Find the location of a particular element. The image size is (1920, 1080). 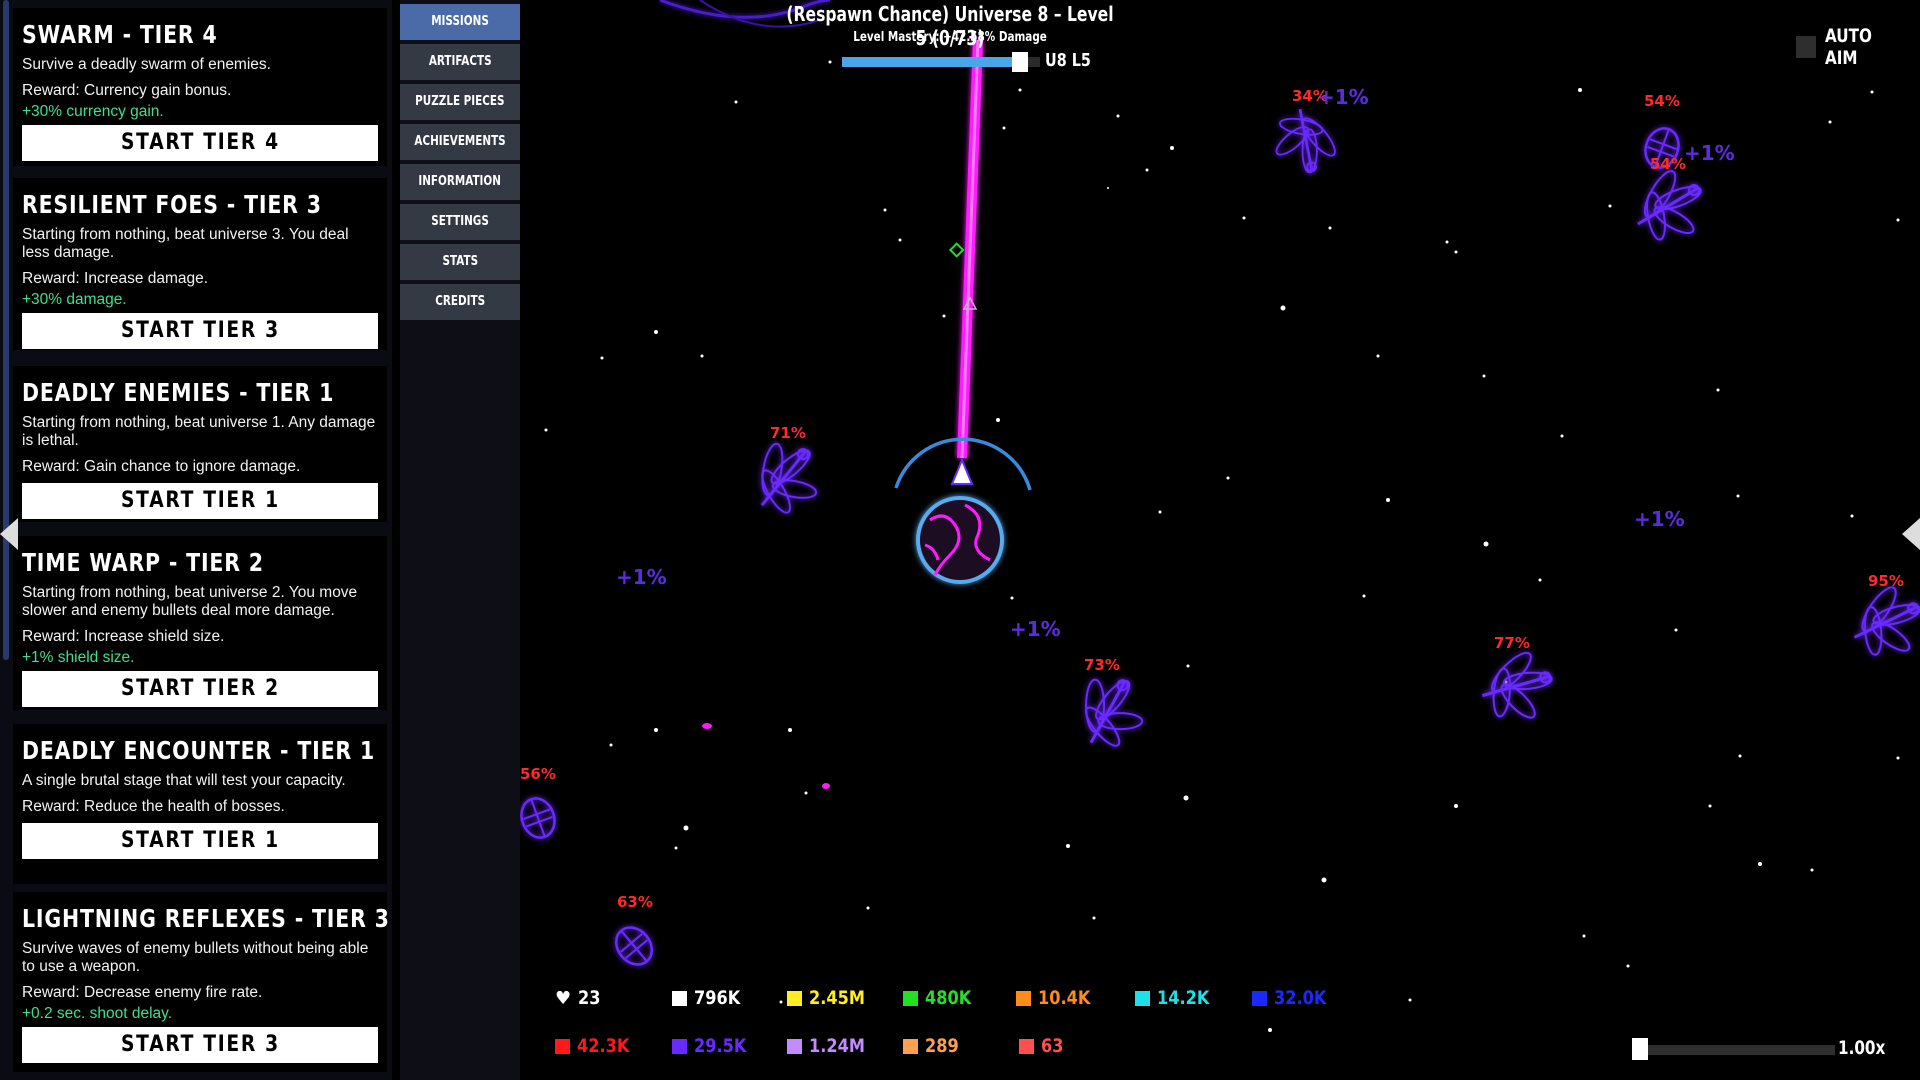

mastery-progress-marker is located at coordinates (1020, 62).